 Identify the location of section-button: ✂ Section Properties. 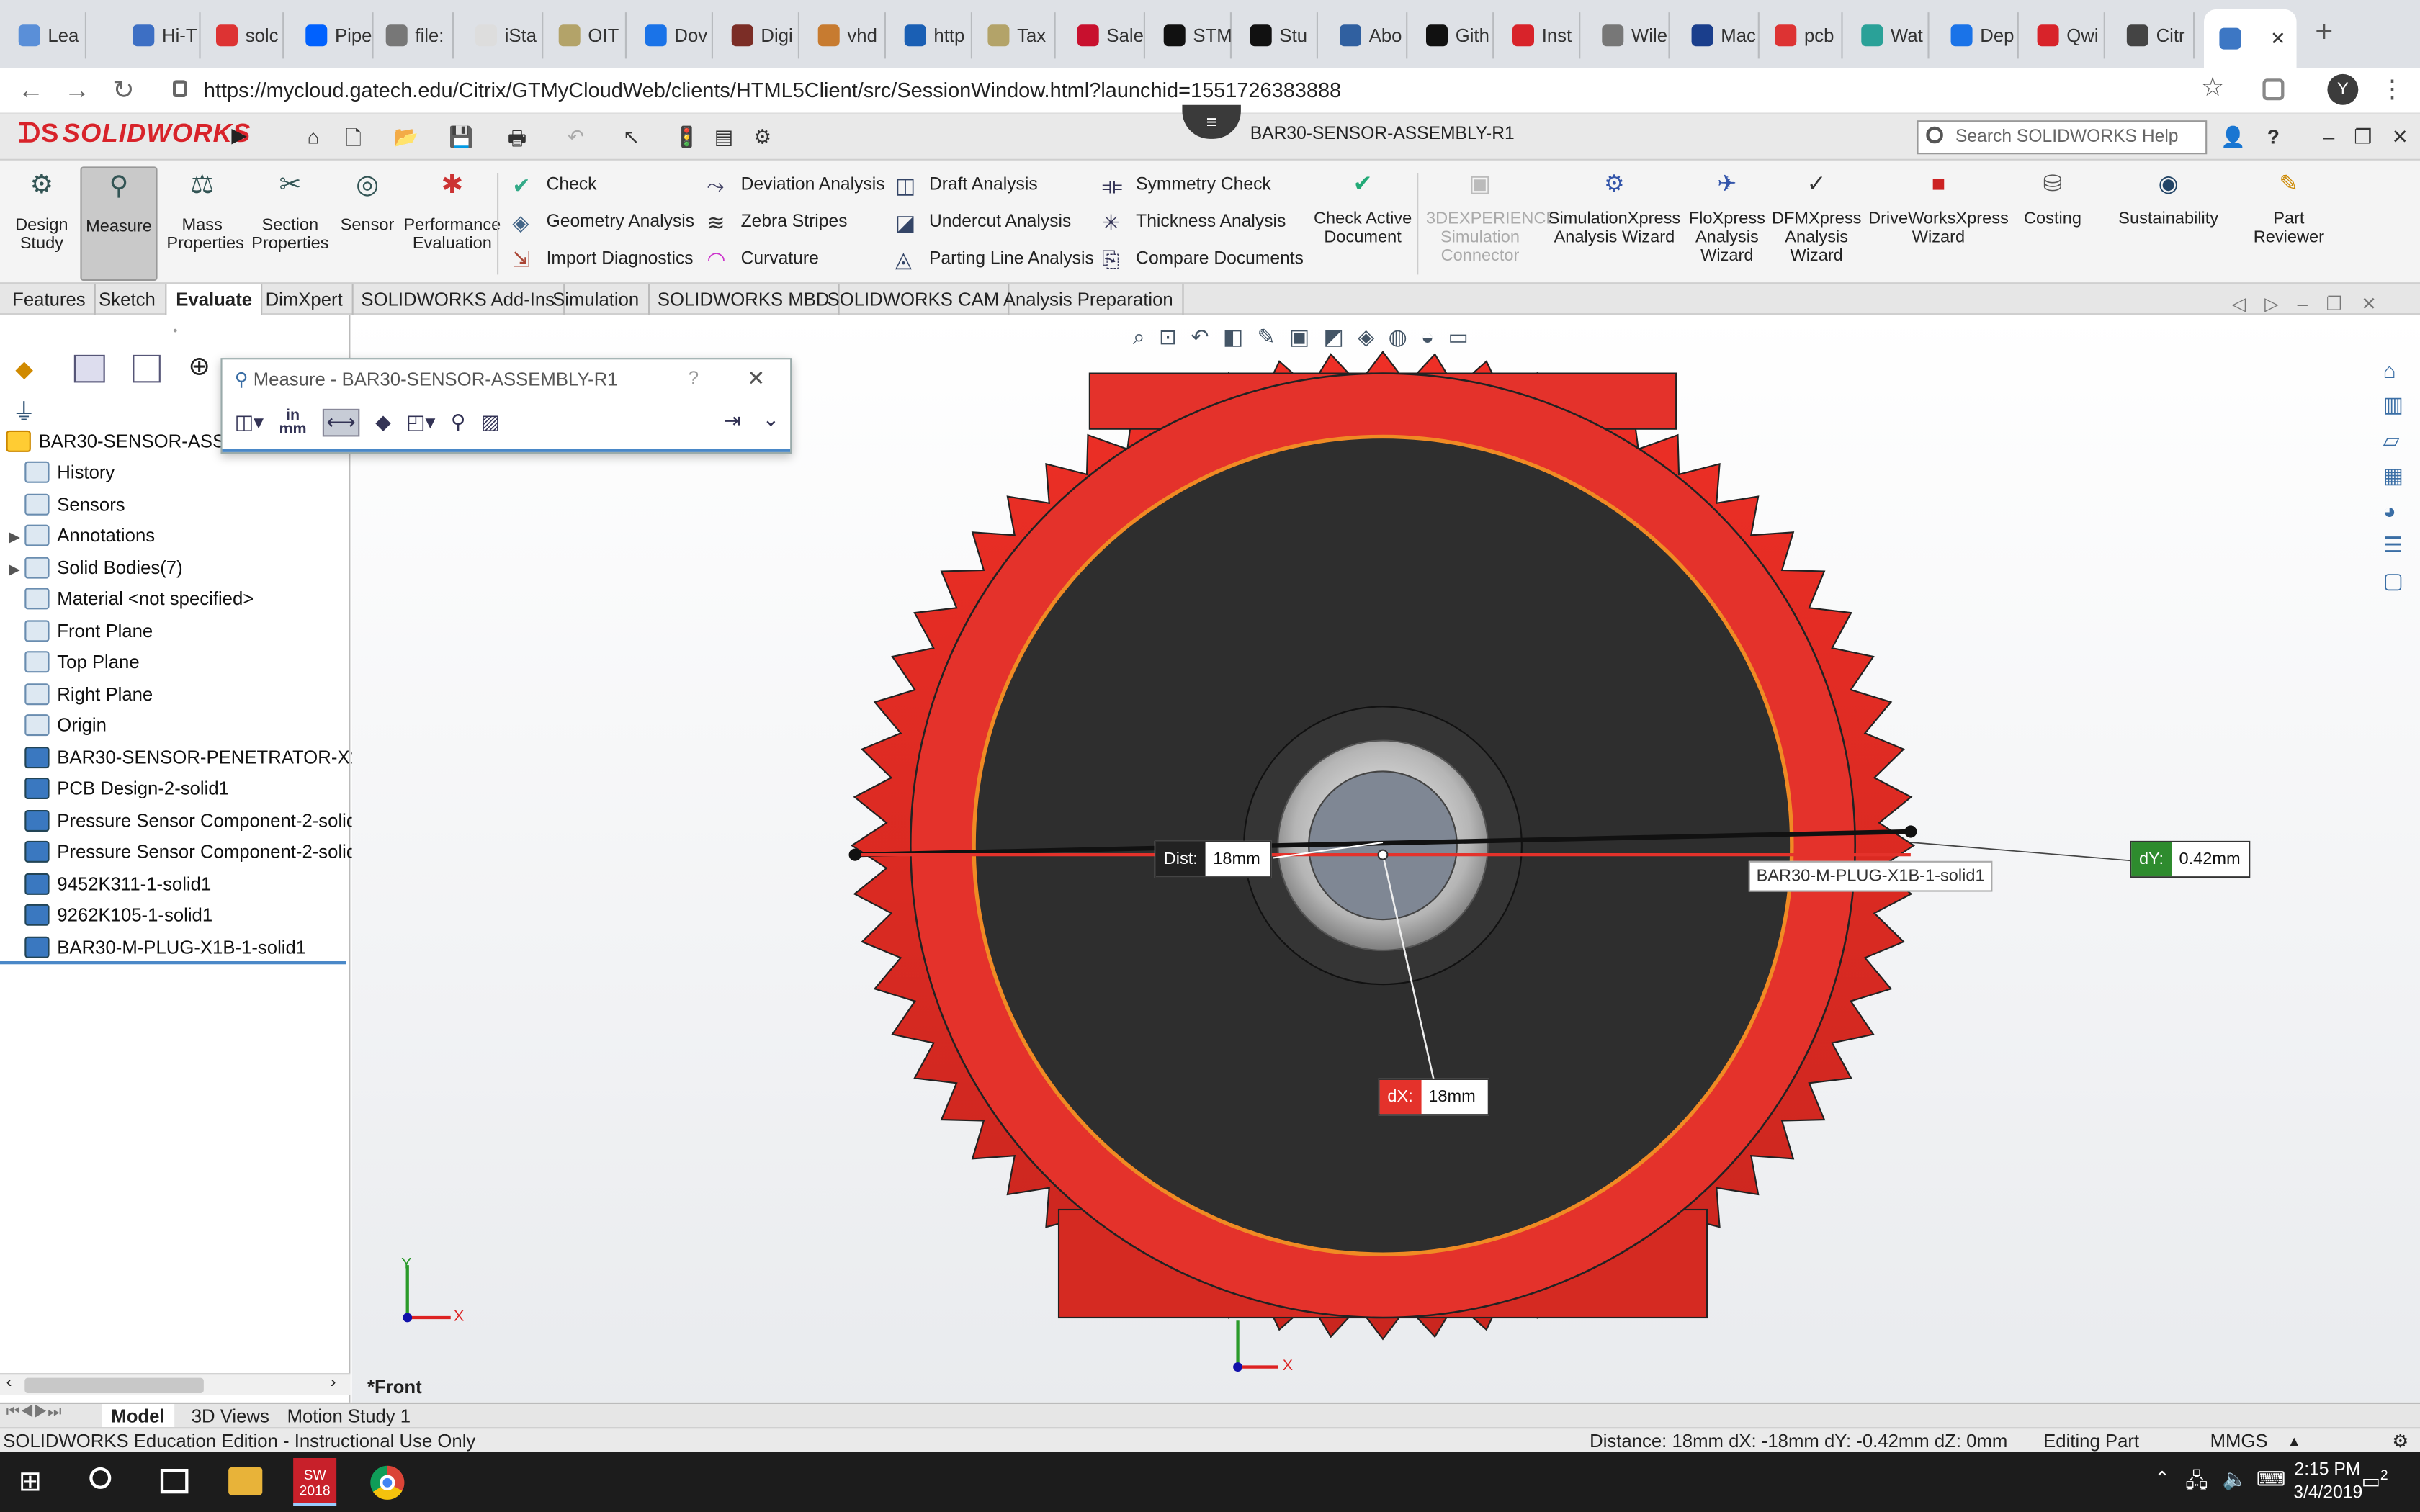
(290, 220).